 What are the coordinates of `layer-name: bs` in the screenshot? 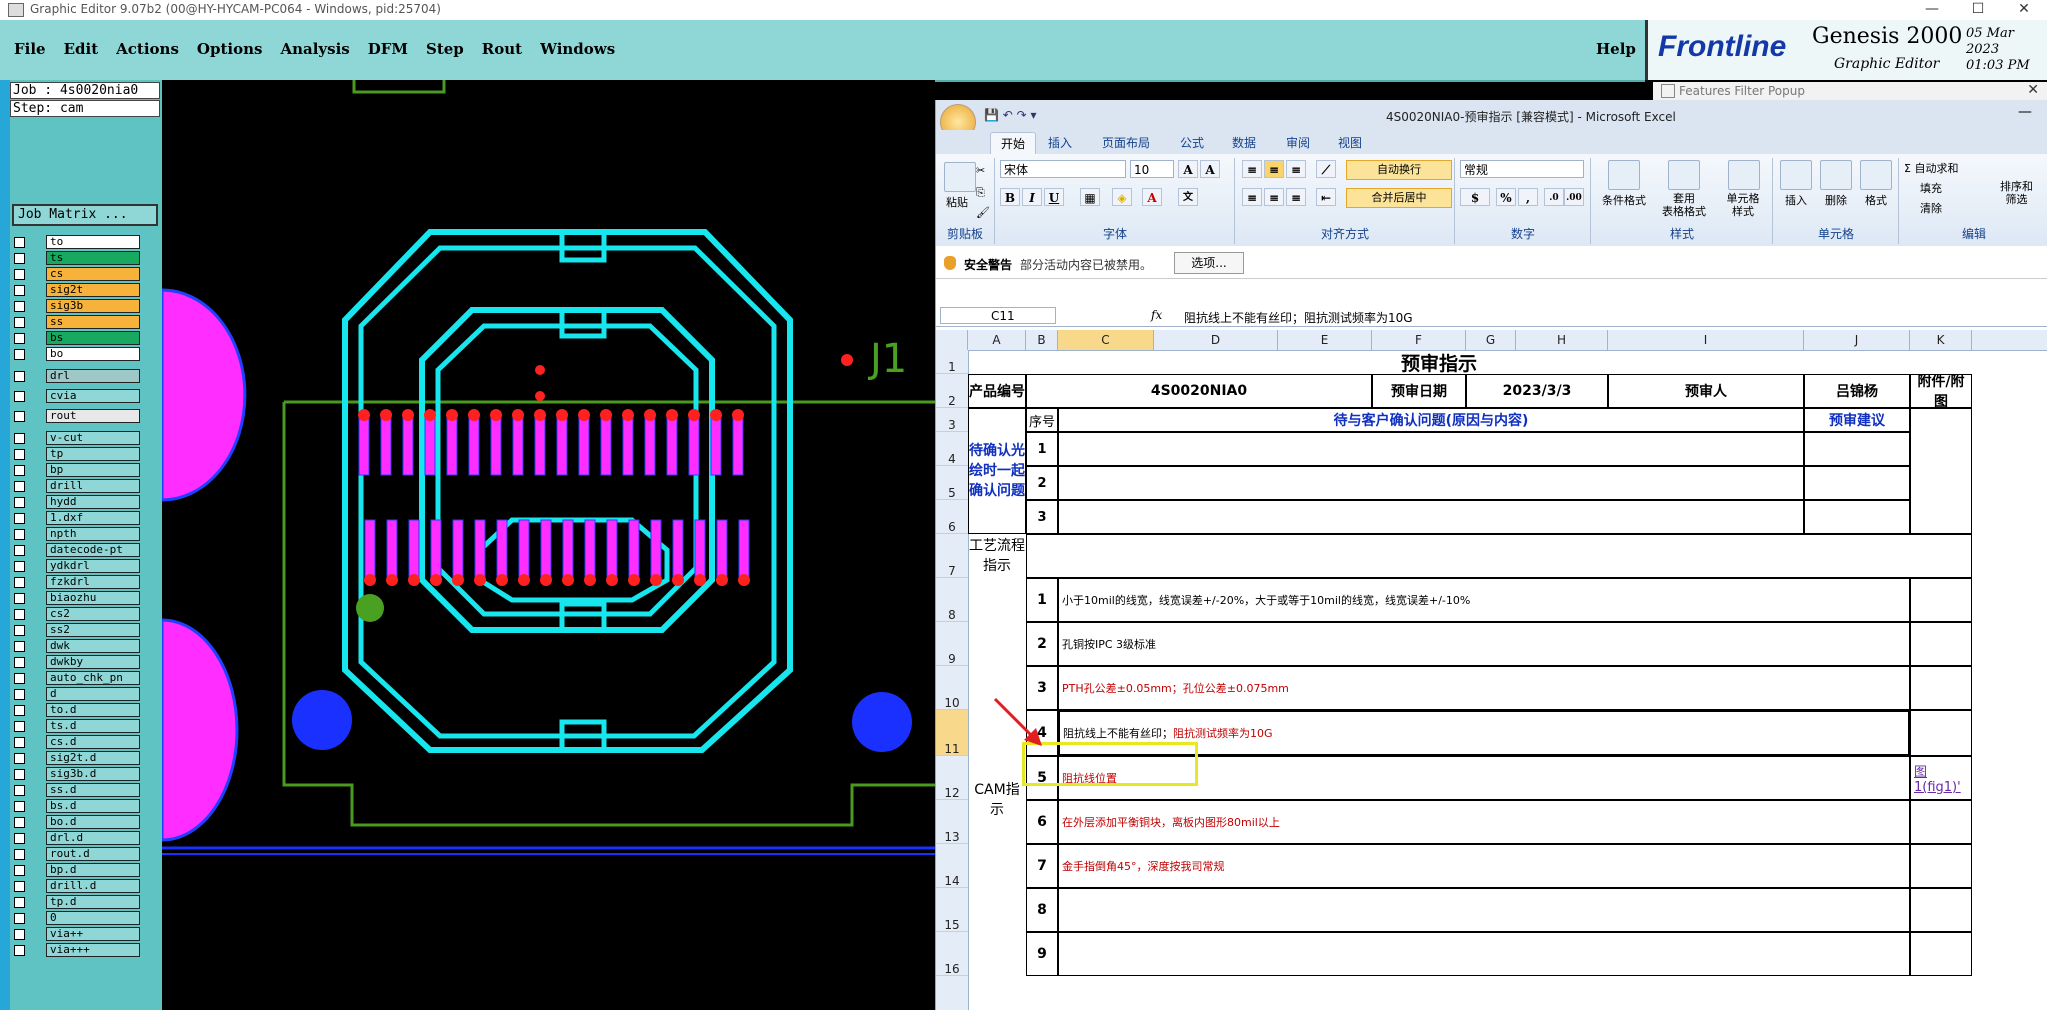 It's located at (93, 338).